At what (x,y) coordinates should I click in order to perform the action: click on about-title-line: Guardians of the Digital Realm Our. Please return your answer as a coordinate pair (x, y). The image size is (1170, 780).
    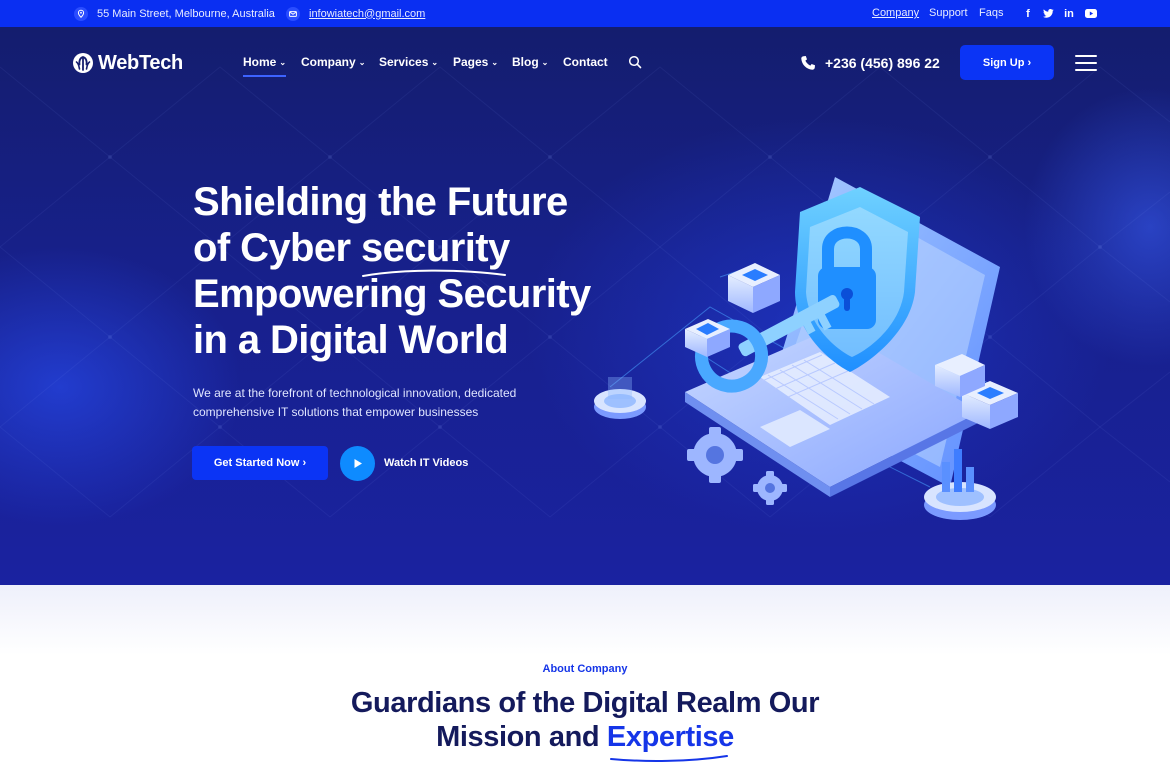
    Looking at the image, I should click on (585, 703).